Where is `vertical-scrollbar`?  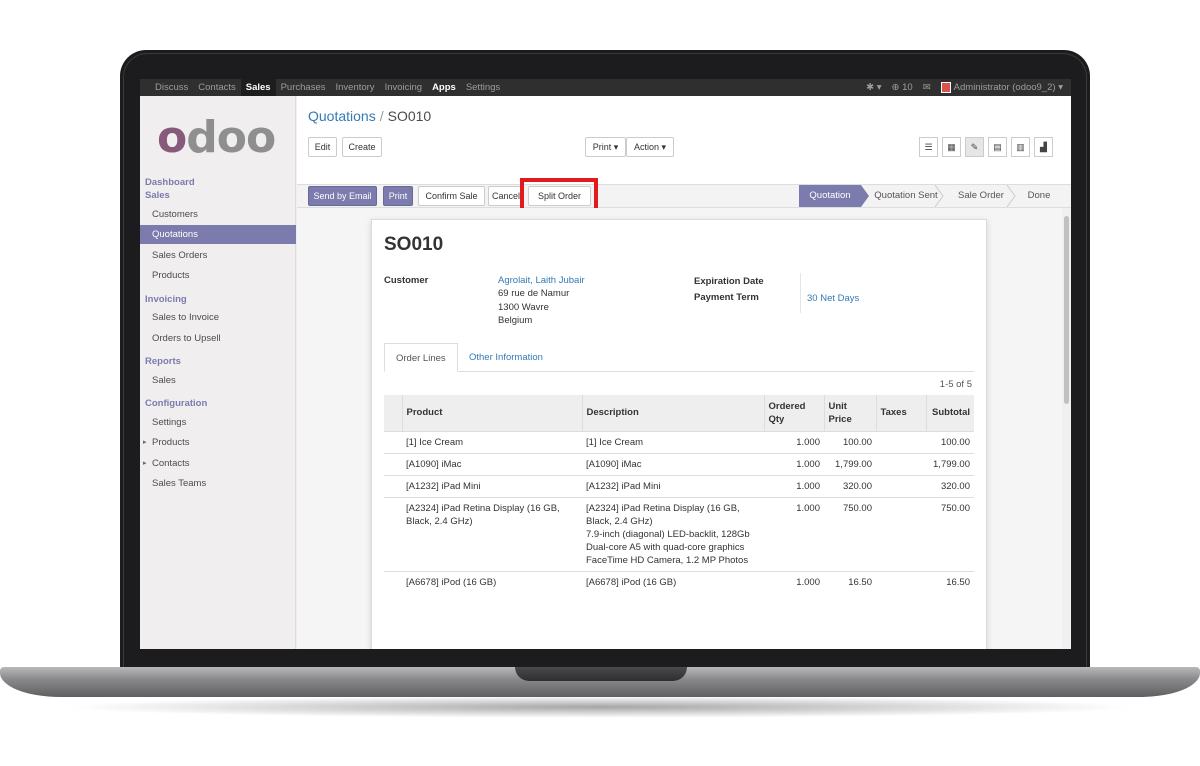 vertical-scrollbar is located at coordinates (1066, 428).